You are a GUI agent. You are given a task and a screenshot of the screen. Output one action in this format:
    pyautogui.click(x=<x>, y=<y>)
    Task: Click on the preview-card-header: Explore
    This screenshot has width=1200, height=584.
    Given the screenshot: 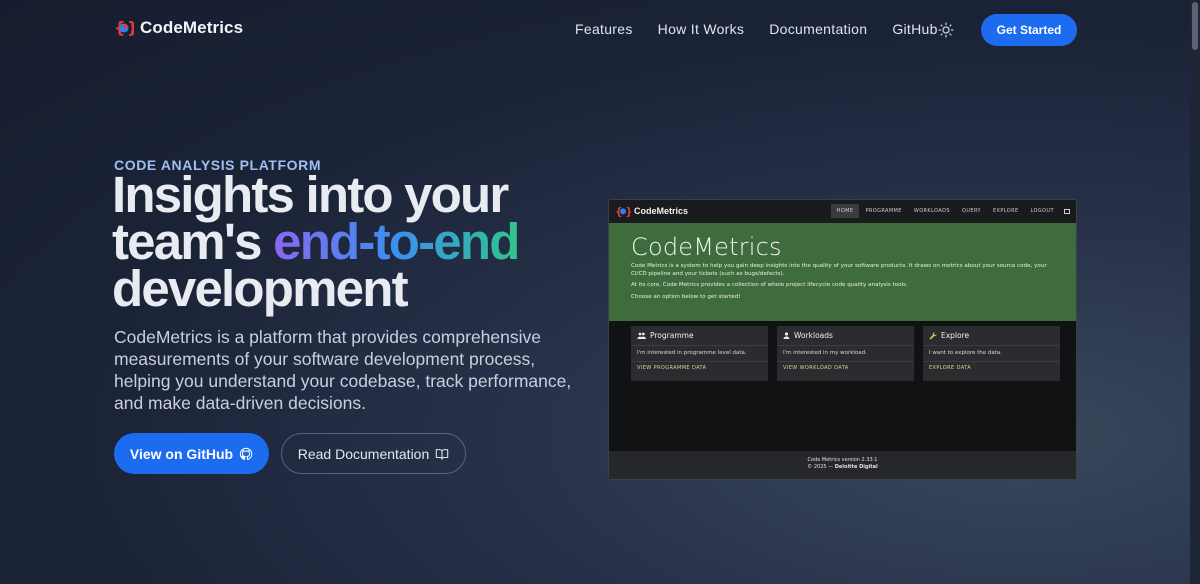 What is the action you would take?
    pyautogui.click(x=991, y=335)
    